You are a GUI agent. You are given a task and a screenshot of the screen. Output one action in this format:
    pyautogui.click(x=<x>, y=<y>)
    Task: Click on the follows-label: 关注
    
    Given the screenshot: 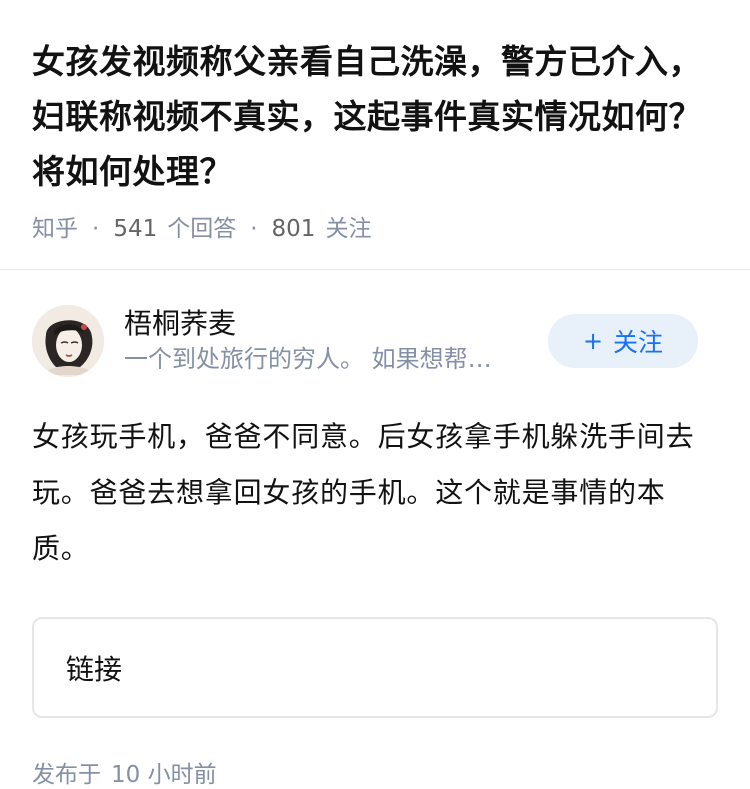 What is the action you would take?
    pyautogui.click(x=348, y=229)
    